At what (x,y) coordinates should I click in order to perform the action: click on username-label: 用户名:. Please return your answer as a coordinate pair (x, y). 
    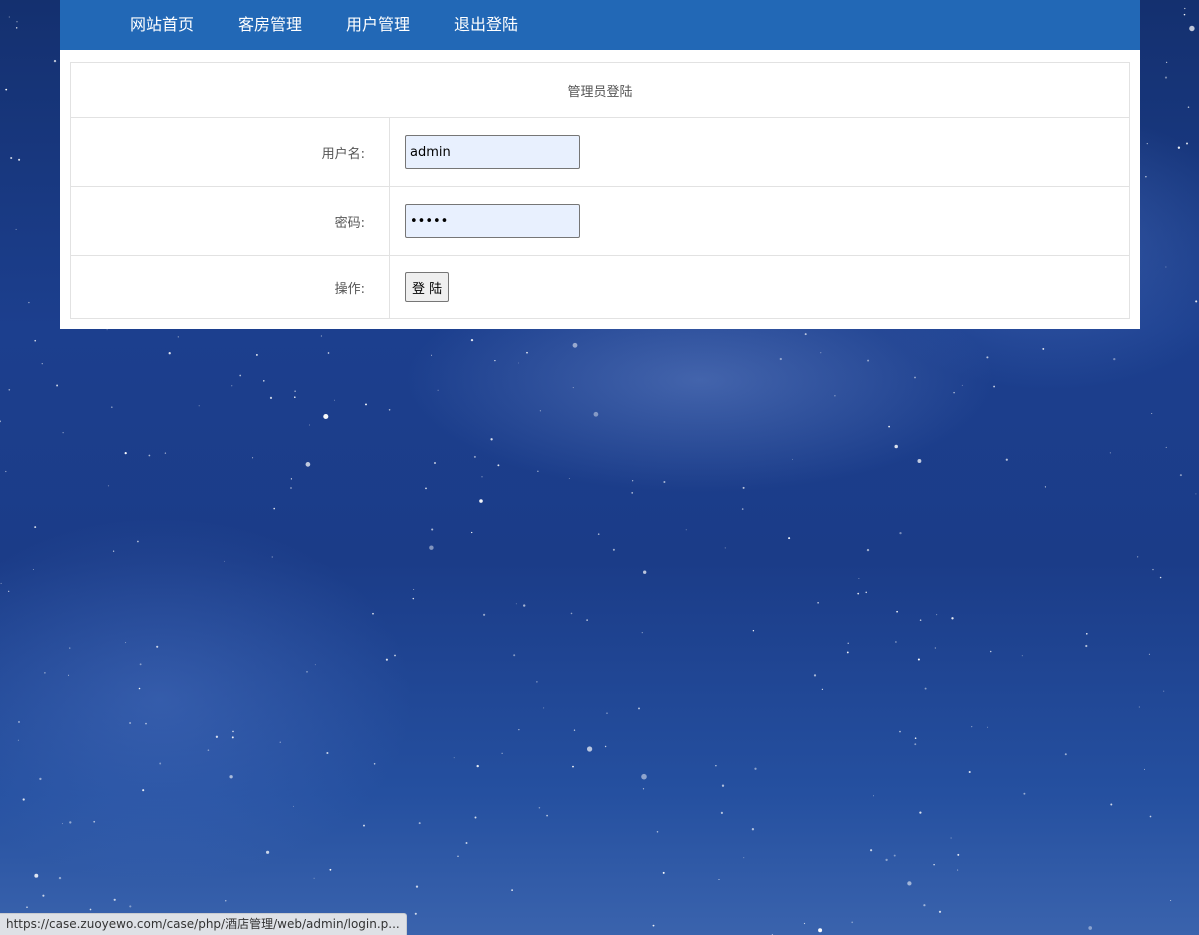
    Looking at the image, I should click on (230, 152).